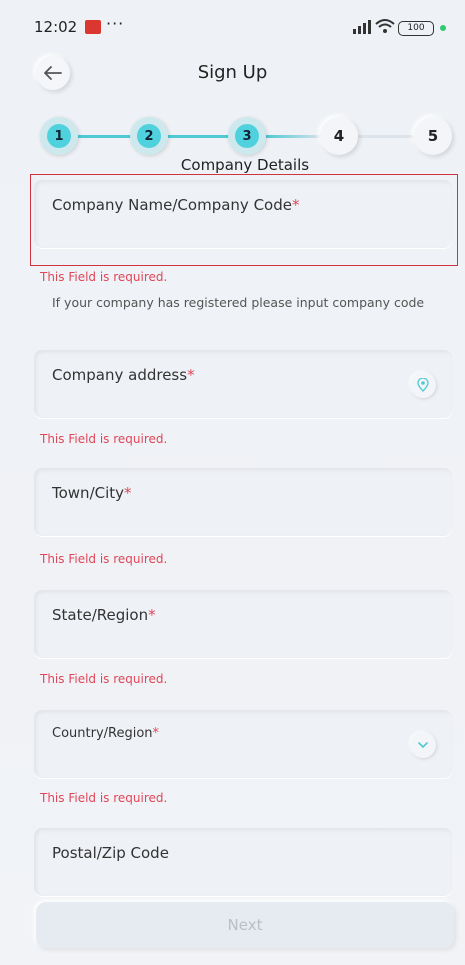  What do you see at coordinates (443, 28) in the screenshot?
I see `charging-dot-icon` at bounding box center [443, 28].